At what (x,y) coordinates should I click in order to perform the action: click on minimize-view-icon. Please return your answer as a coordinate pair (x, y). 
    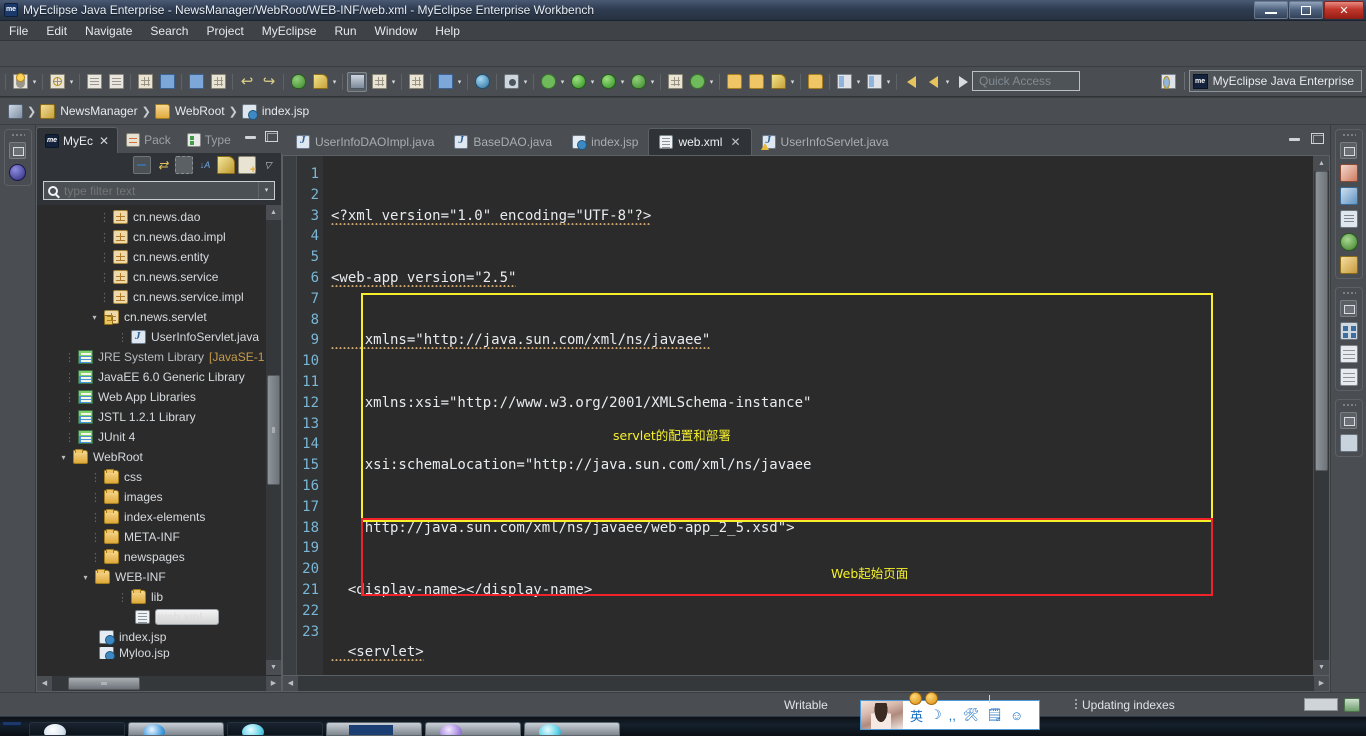
    Looking at the image, I should click on (251, 136).